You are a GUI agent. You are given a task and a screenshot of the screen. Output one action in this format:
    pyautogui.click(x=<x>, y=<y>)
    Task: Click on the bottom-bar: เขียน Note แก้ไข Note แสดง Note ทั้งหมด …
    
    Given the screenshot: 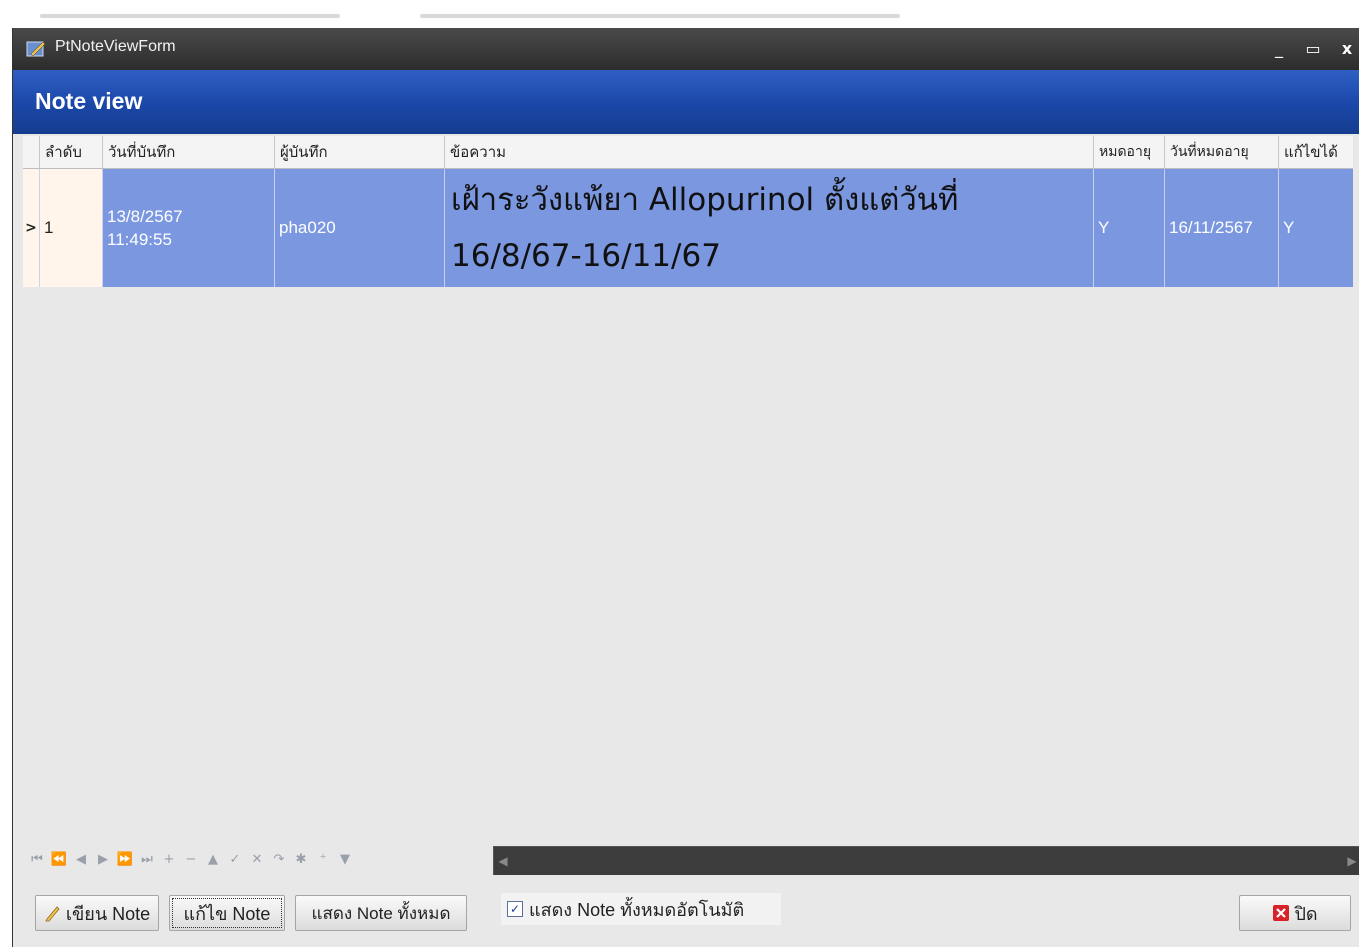 What is the action you would take?
    pyautogui.click(x=686, y=911)
    